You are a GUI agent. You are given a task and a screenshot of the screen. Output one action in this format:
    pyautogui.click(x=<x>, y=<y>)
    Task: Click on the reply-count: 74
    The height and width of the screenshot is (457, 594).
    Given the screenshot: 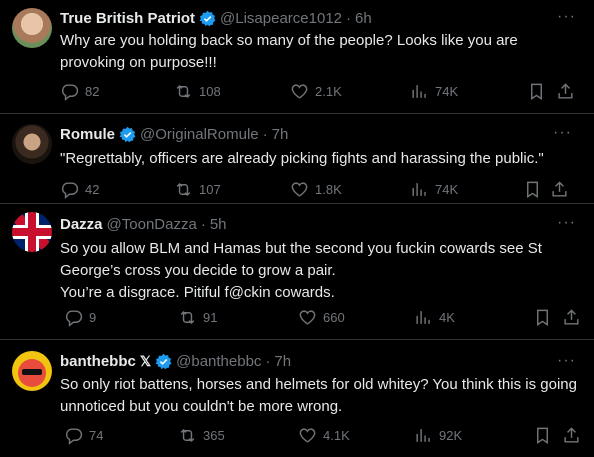 What is the action you would take?
    pyautogui.click(x=96, y=435)
    